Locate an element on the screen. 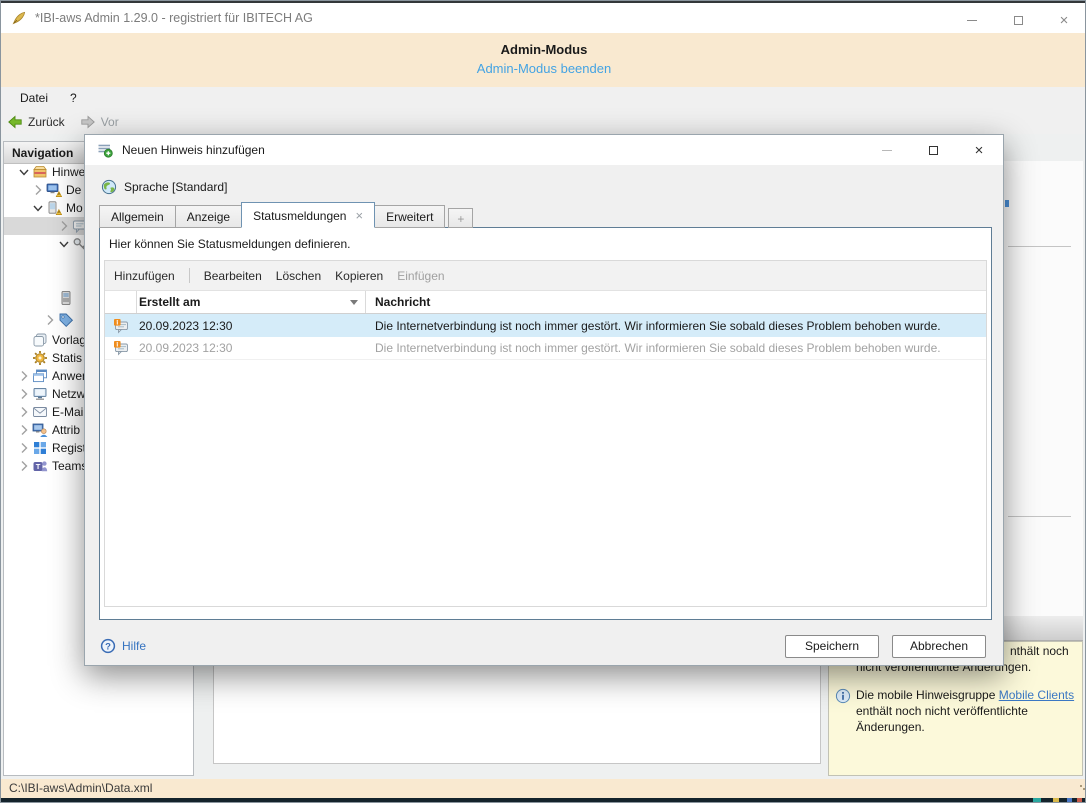 Image resolution: width=1086 pixels, height=803 pixels. svg-text: T is located at coordinates (38, 466).